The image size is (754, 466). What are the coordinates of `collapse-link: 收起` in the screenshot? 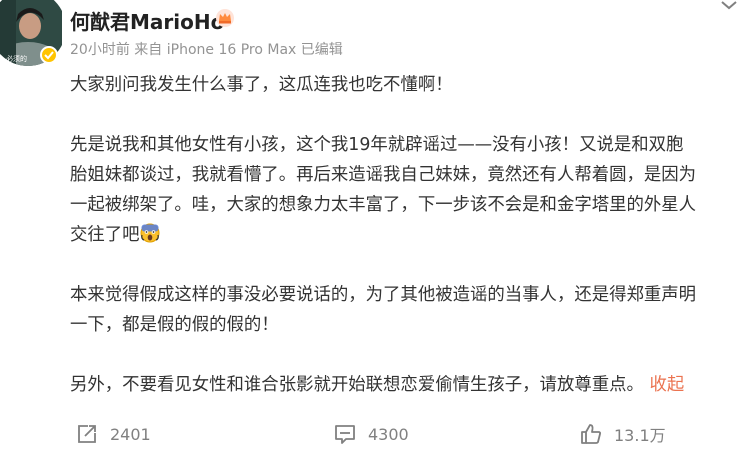 It's located at (666, 385).